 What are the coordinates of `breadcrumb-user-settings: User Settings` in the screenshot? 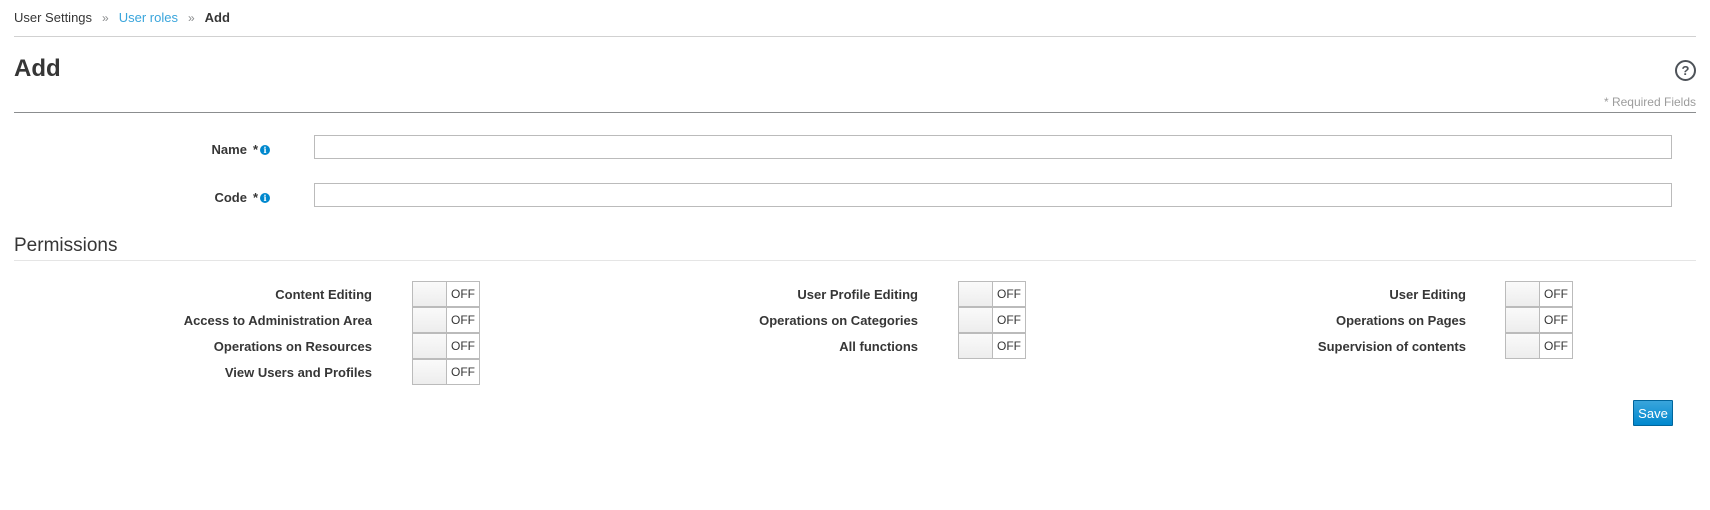 It's located at (53, 17).